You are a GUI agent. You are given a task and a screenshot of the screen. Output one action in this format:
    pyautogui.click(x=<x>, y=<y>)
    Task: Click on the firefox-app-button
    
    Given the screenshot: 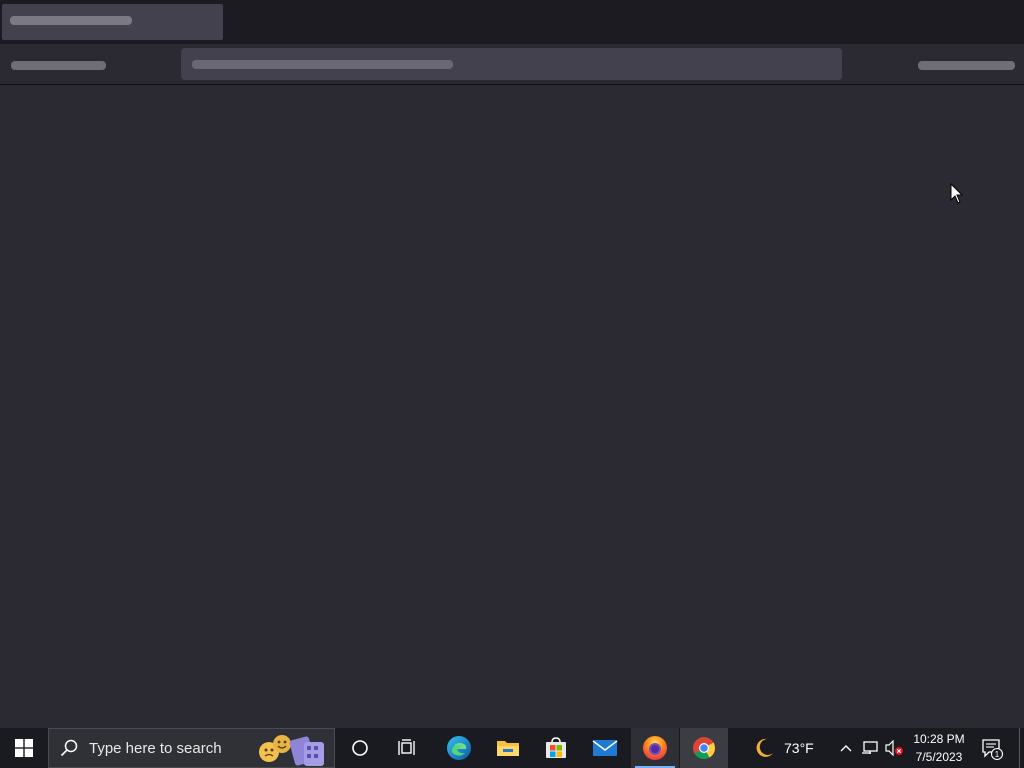 What is the action you would take?
    pyautogui.click(x=655, y=748)
    